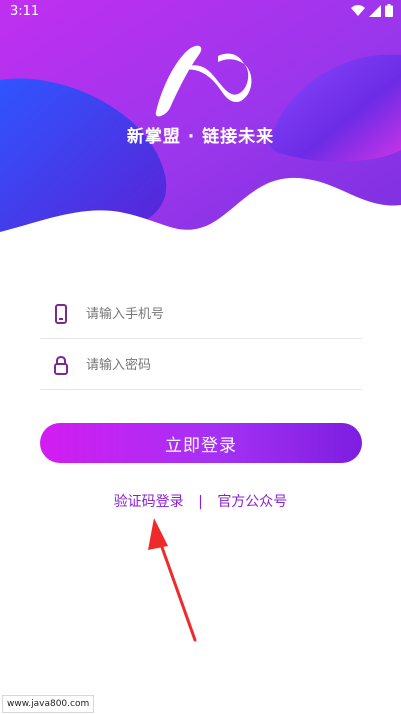 The width and height of the screenshot is (401, 714). I want to click on phone-field, so click(201, 314).